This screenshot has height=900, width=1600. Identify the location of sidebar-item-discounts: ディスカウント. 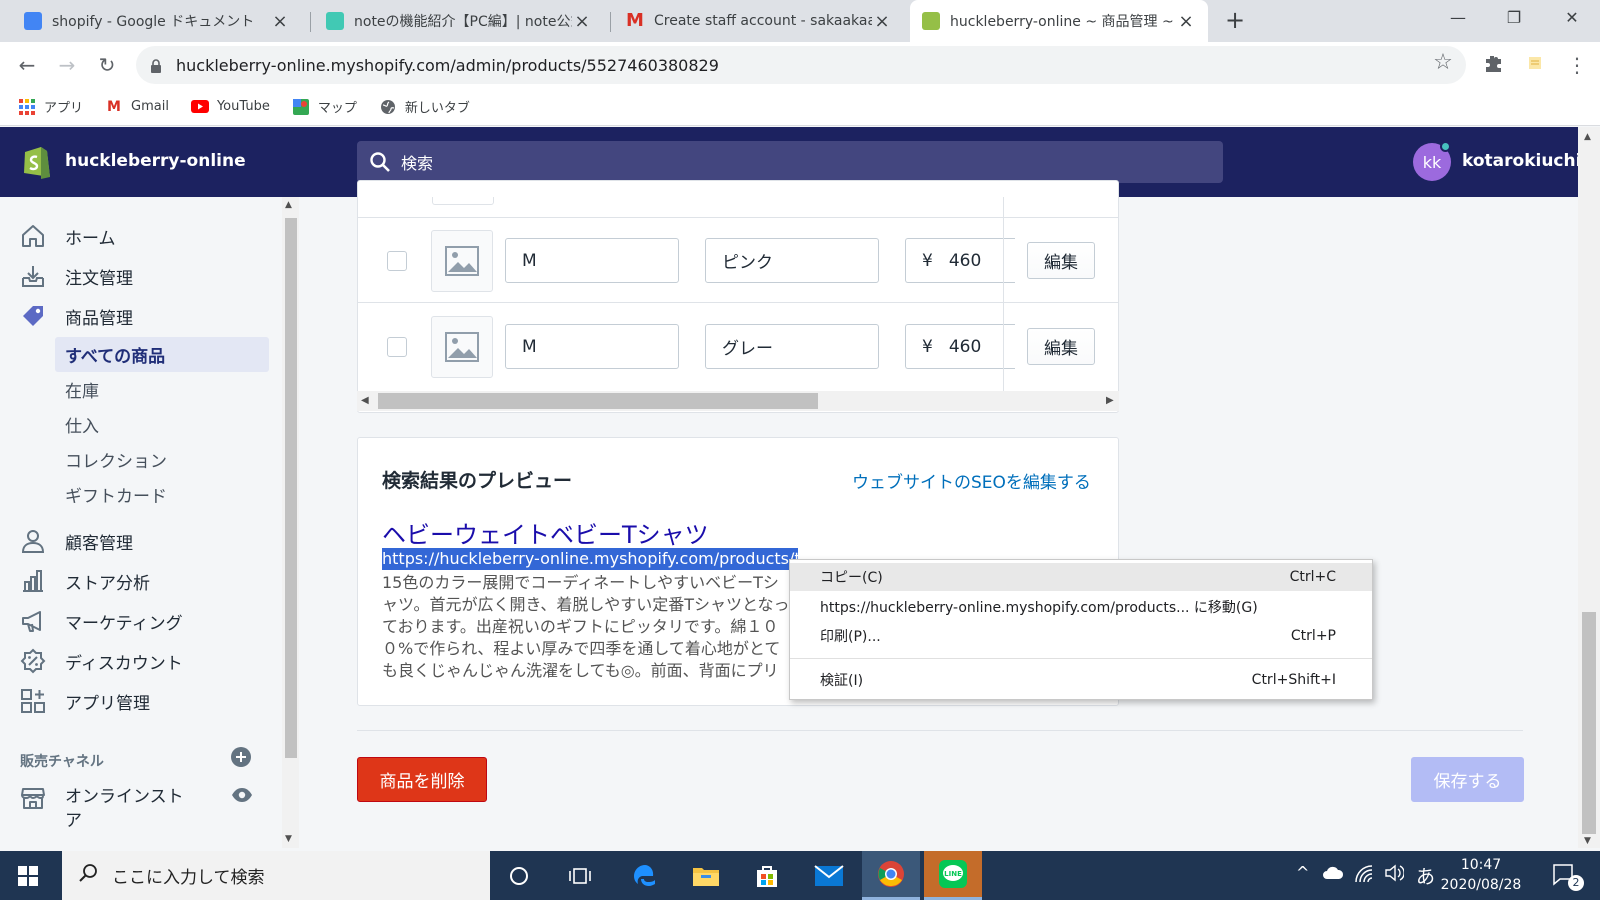
(141, 661).